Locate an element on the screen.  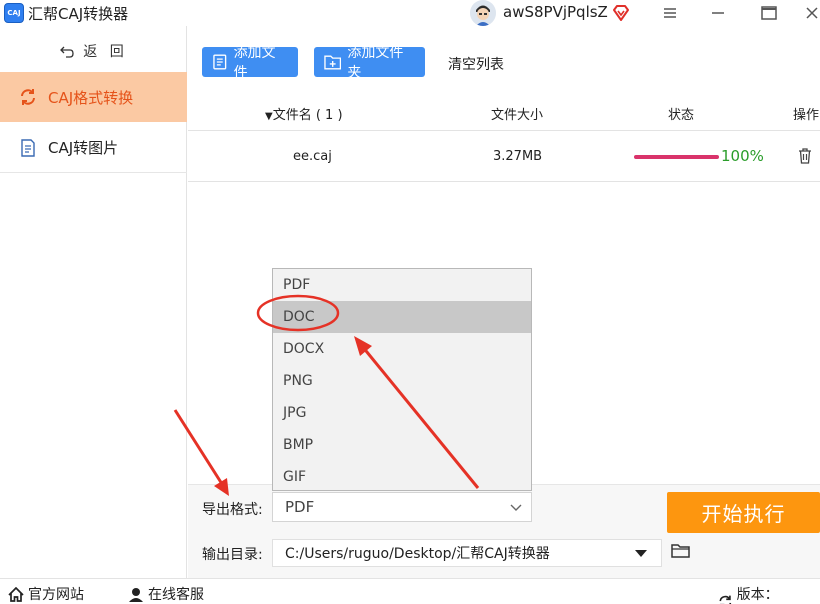
sidebar-item-caj-format: CAJ格式转换 is located at coordinates (93, 97).